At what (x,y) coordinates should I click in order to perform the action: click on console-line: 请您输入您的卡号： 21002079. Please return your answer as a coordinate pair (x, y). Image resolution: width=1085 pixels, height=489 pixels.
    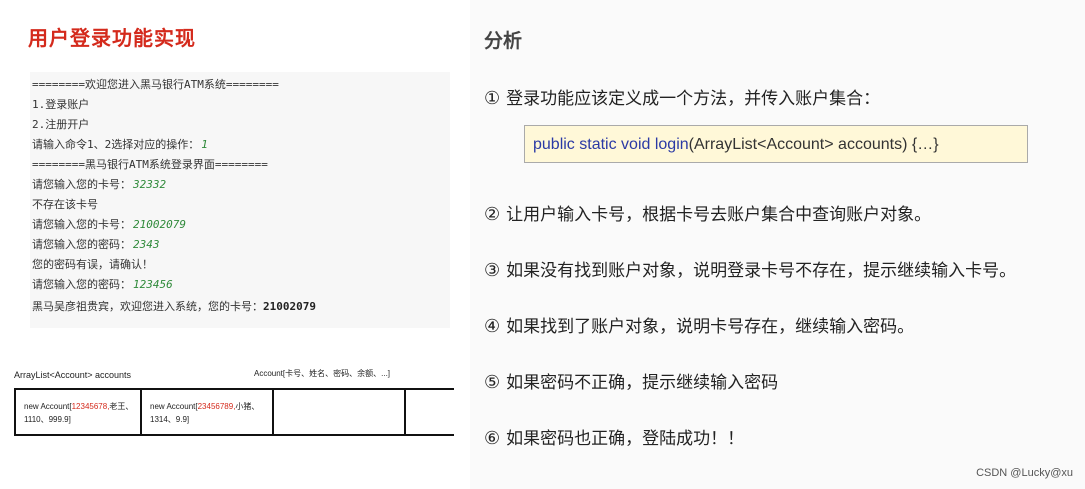
    Looking at the image, I should click on (109, 224).